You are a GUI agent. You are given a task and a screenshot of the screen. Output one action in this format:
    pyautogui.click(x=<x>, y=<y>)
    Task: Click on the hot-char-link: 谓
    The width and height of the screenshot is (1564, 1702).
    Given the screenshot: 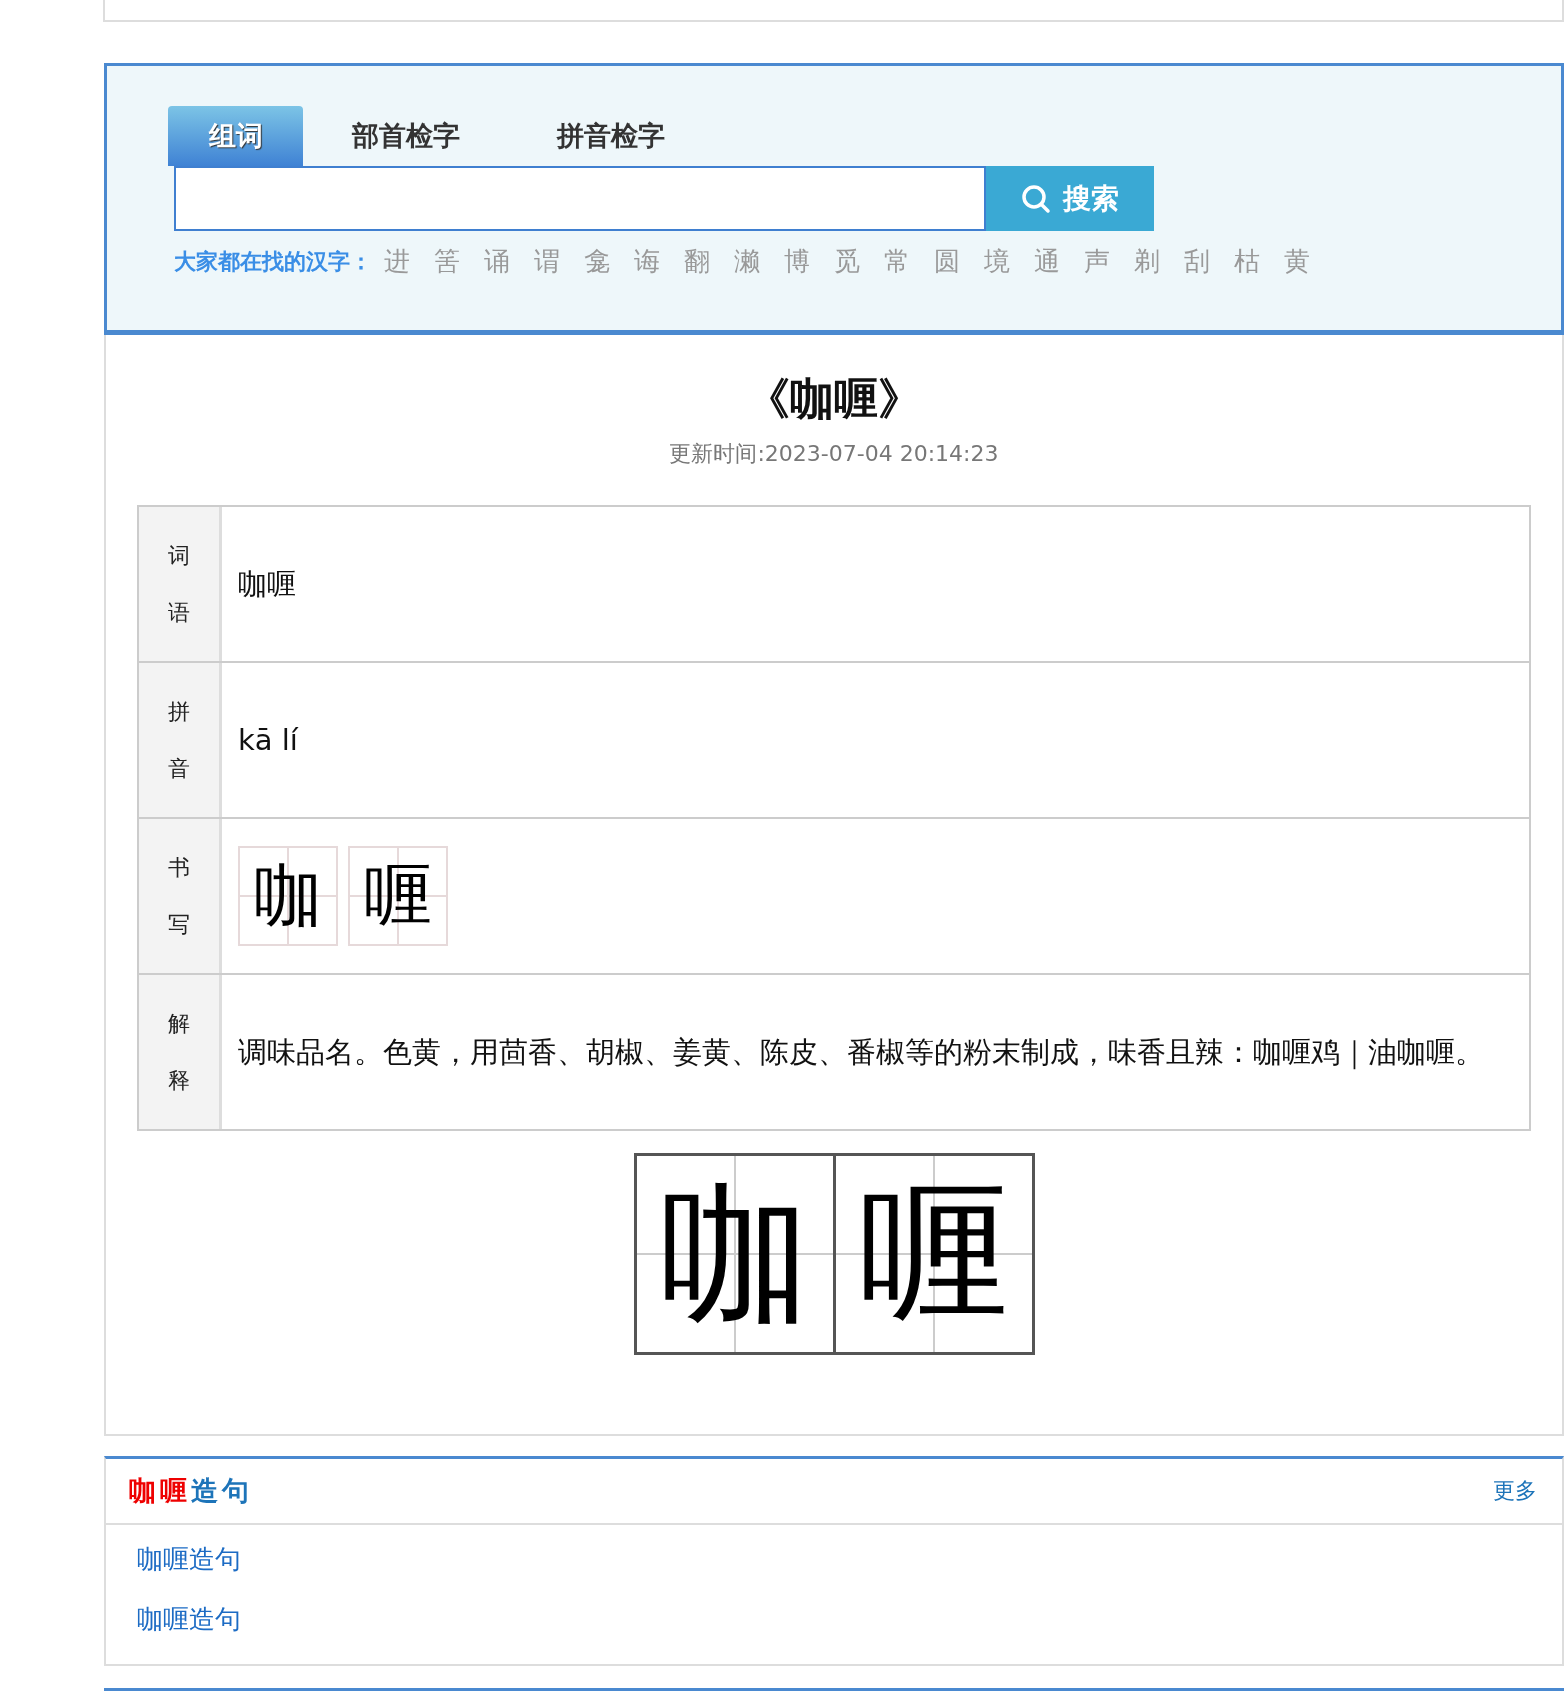 What is the action you would take?
    pyautogui.click(x=547, y=261)
    